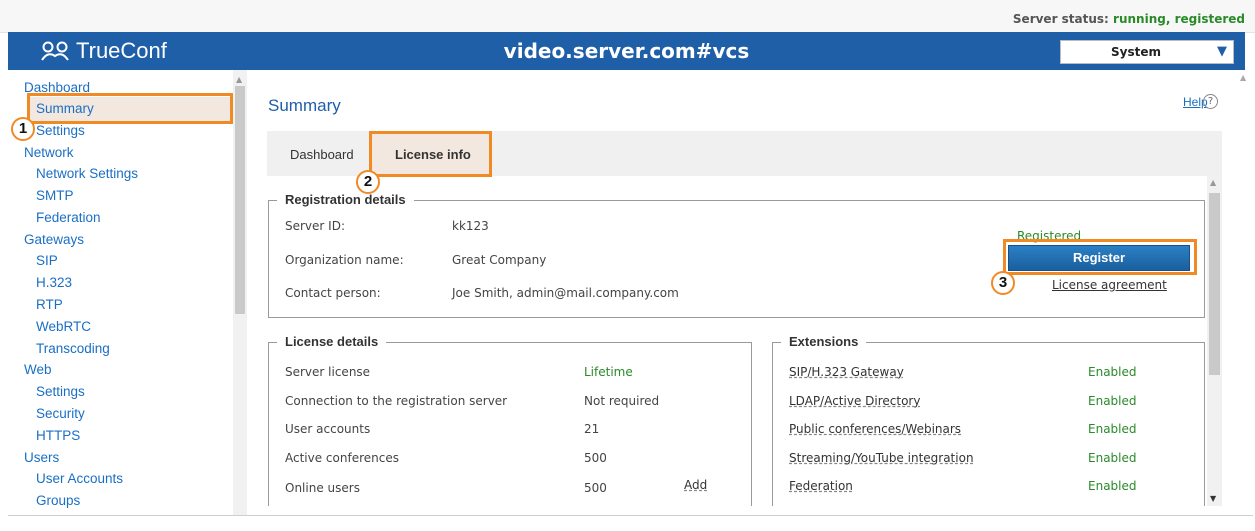 Image resolution: width=1255 pixels, height=531 pixels. What do you see at coordinates (1213, 498) in the screenshot?
I see `scroll-down-icon: ▼` at bounding box center [1213, 498].